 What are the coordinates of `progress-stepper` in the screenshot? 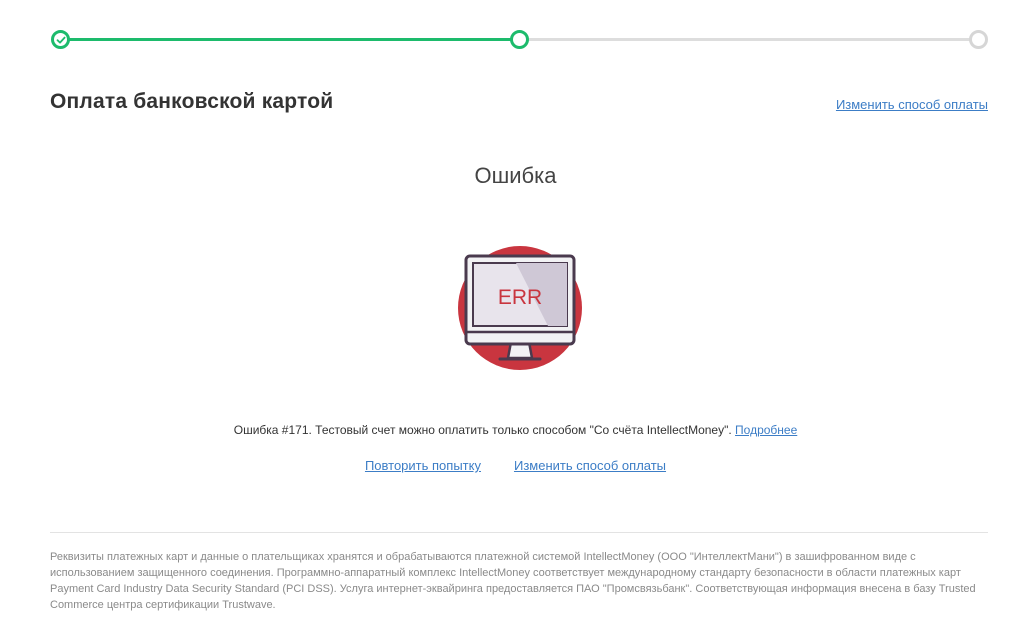 It's located at (520, 39).